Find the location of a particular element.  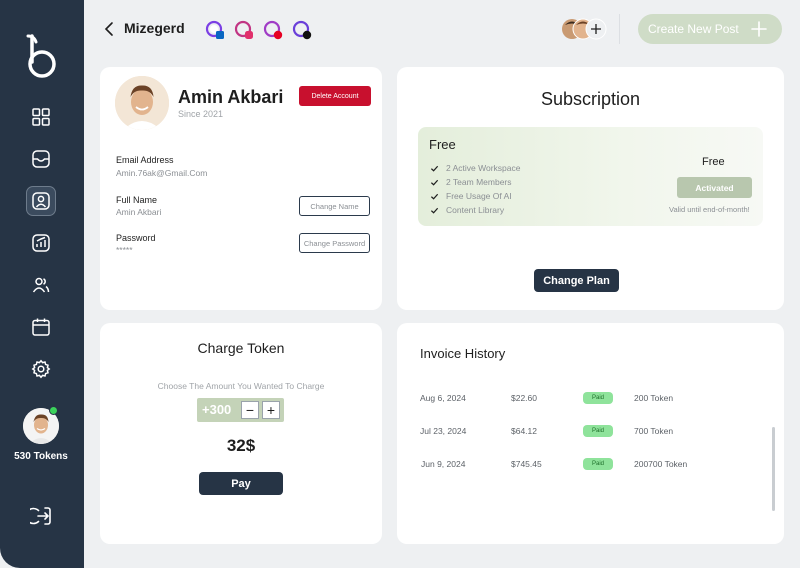

invoice-tokens: 200700 Token is located at coordinates (661, 464).